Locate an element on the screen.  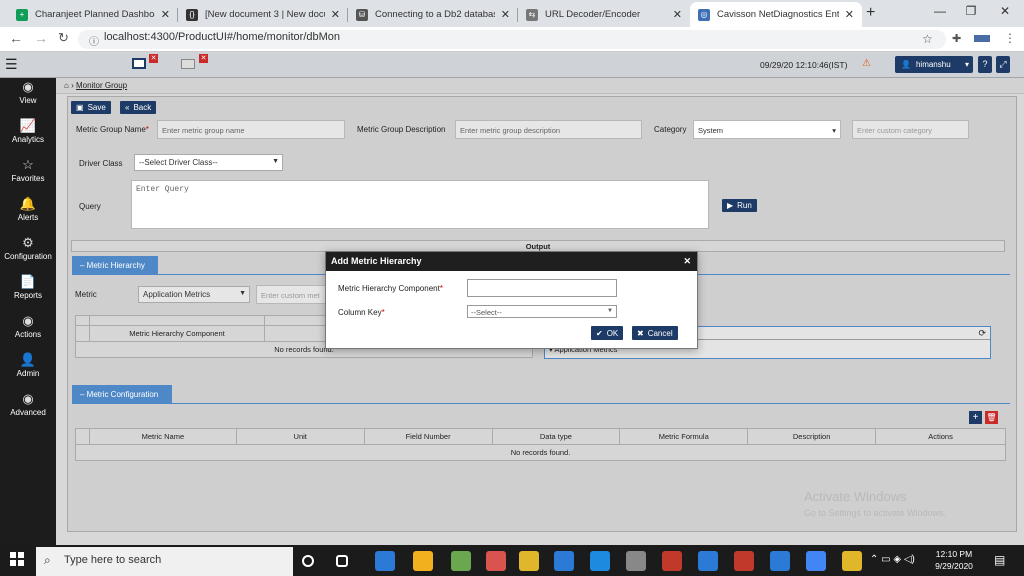
forward-arrow-icon: → is located at coordinates (41, 38).